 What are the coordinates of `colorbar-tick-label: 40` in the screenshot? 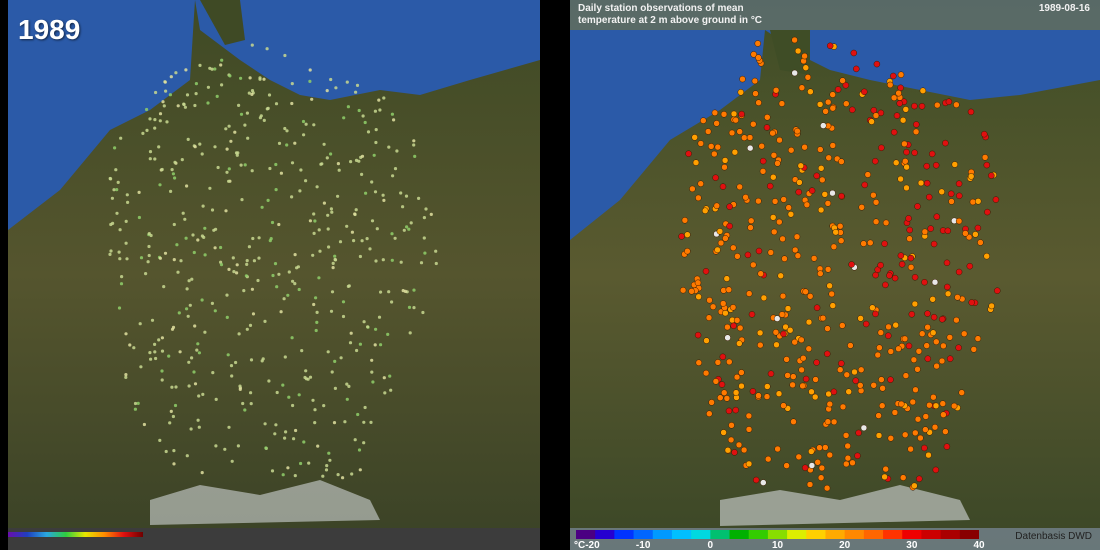 It's located at (979, 545).